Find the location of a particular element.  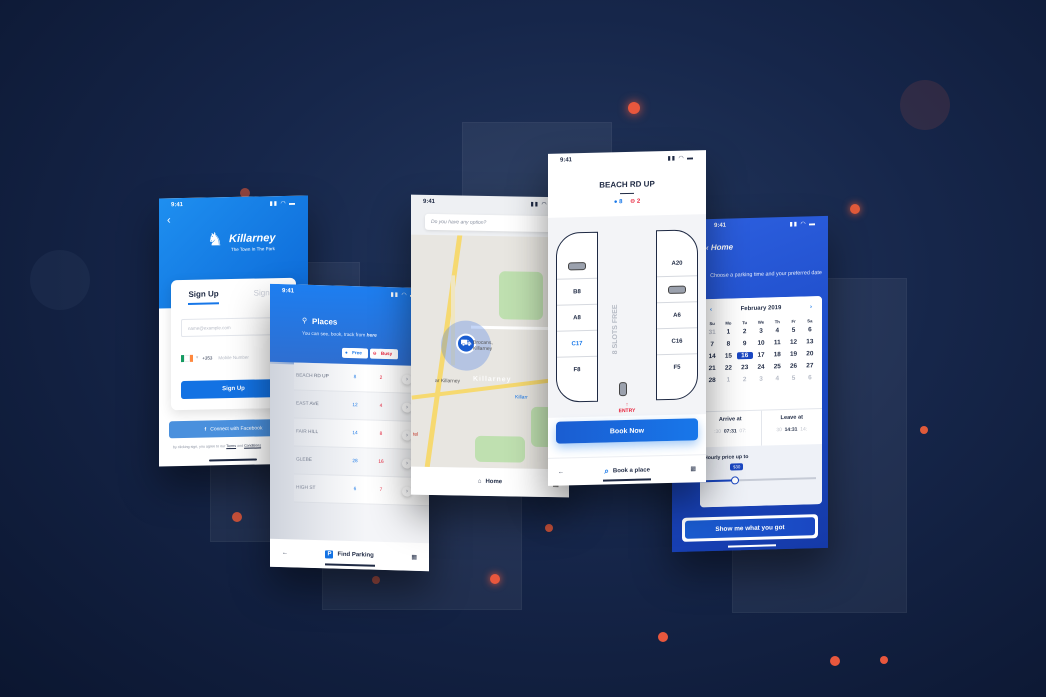

arrive-picker: Arrive at :30 07:31 07: is located at coordinates (731, 429).